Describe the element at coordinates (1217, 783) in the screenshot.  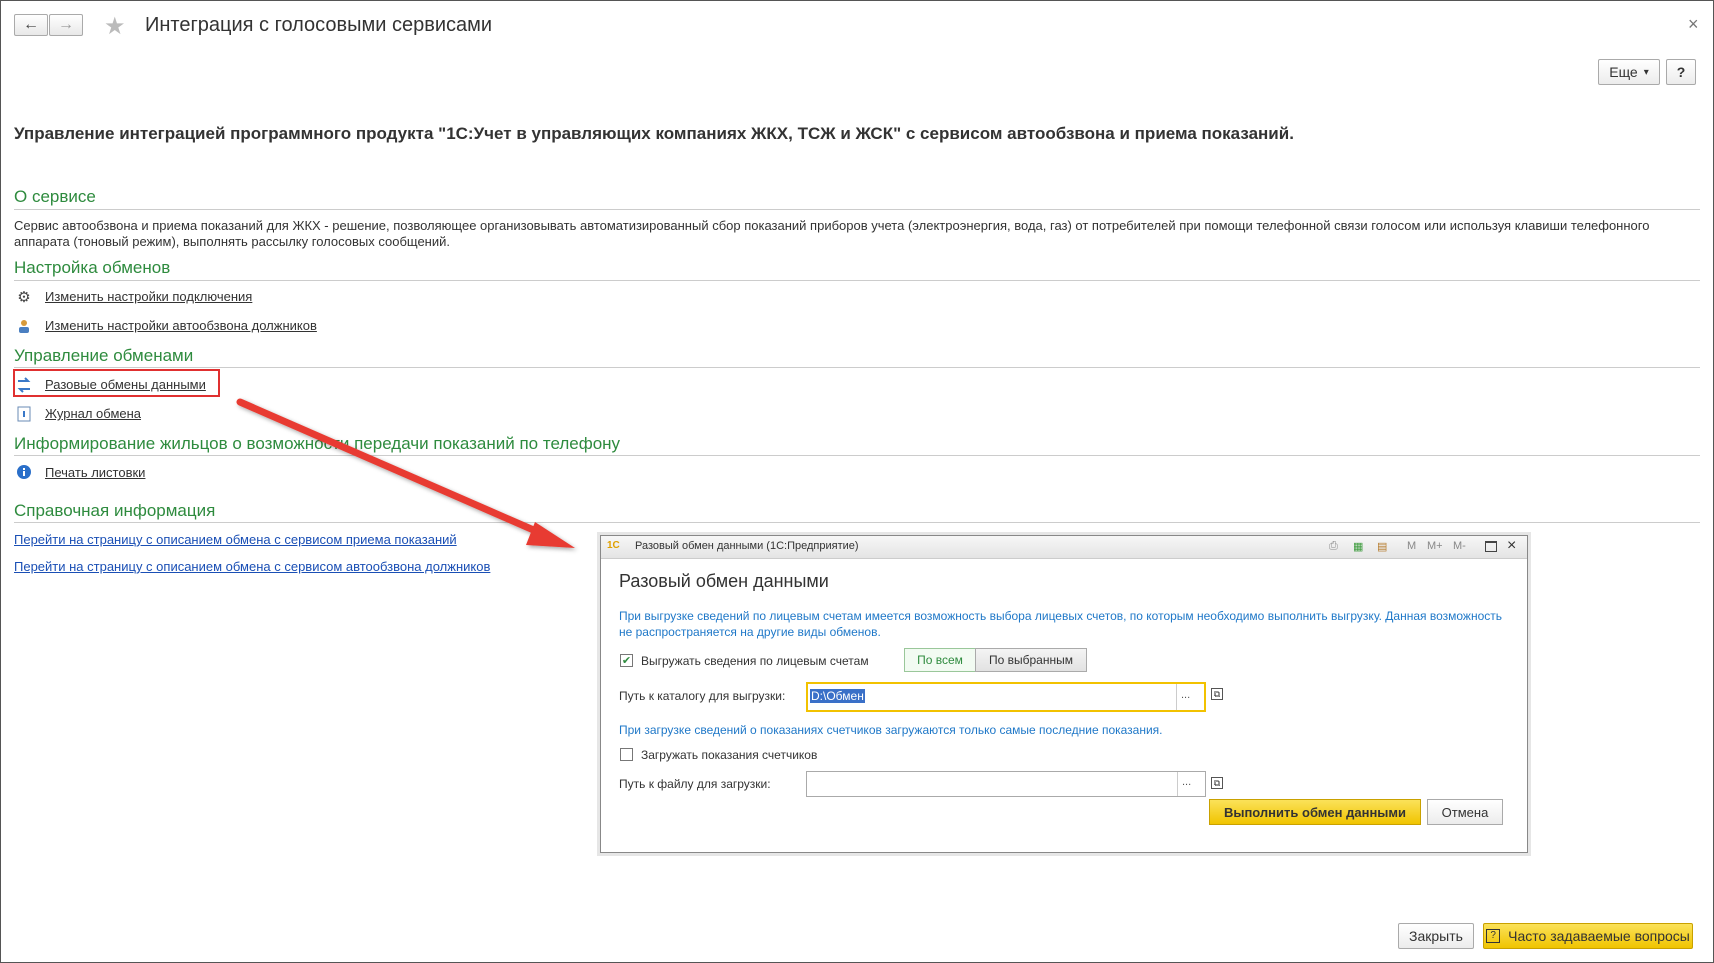
I see `open-file-icon: ⧉` at that location.